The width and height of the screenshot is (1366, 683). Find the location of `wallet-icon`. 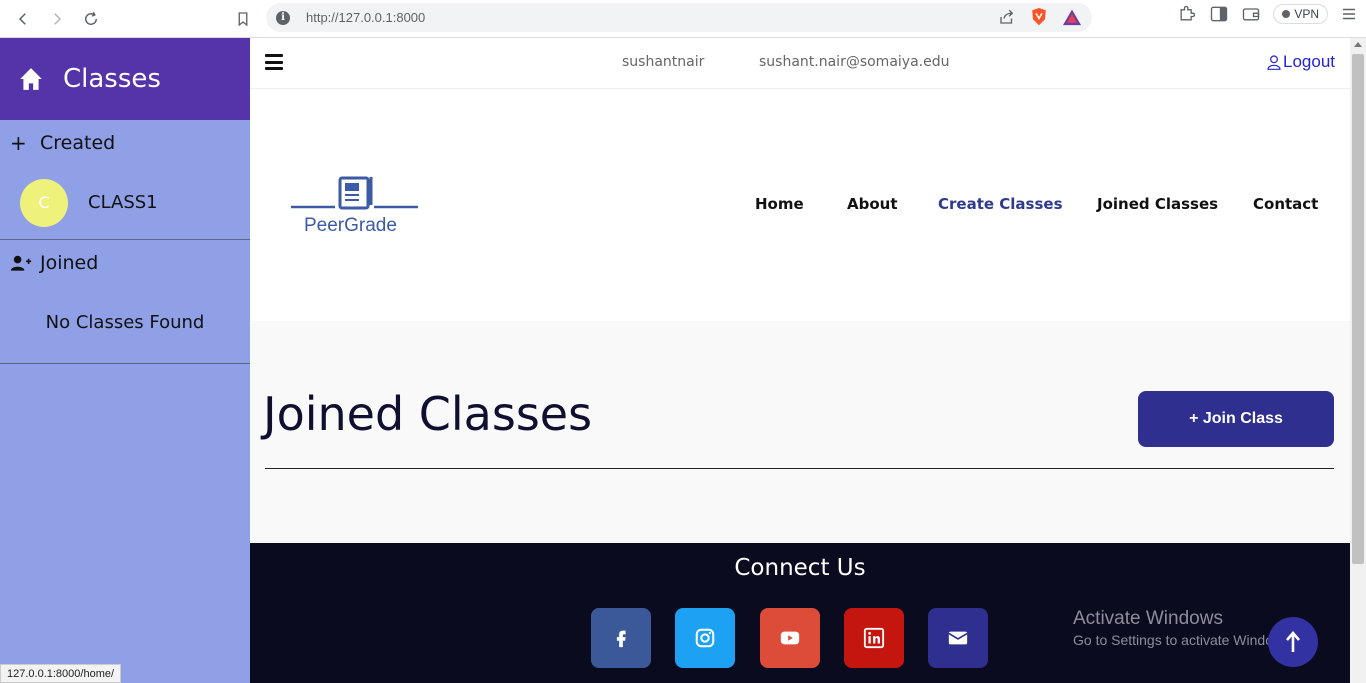

wallet-icon is located at coordinates (1251, 14).